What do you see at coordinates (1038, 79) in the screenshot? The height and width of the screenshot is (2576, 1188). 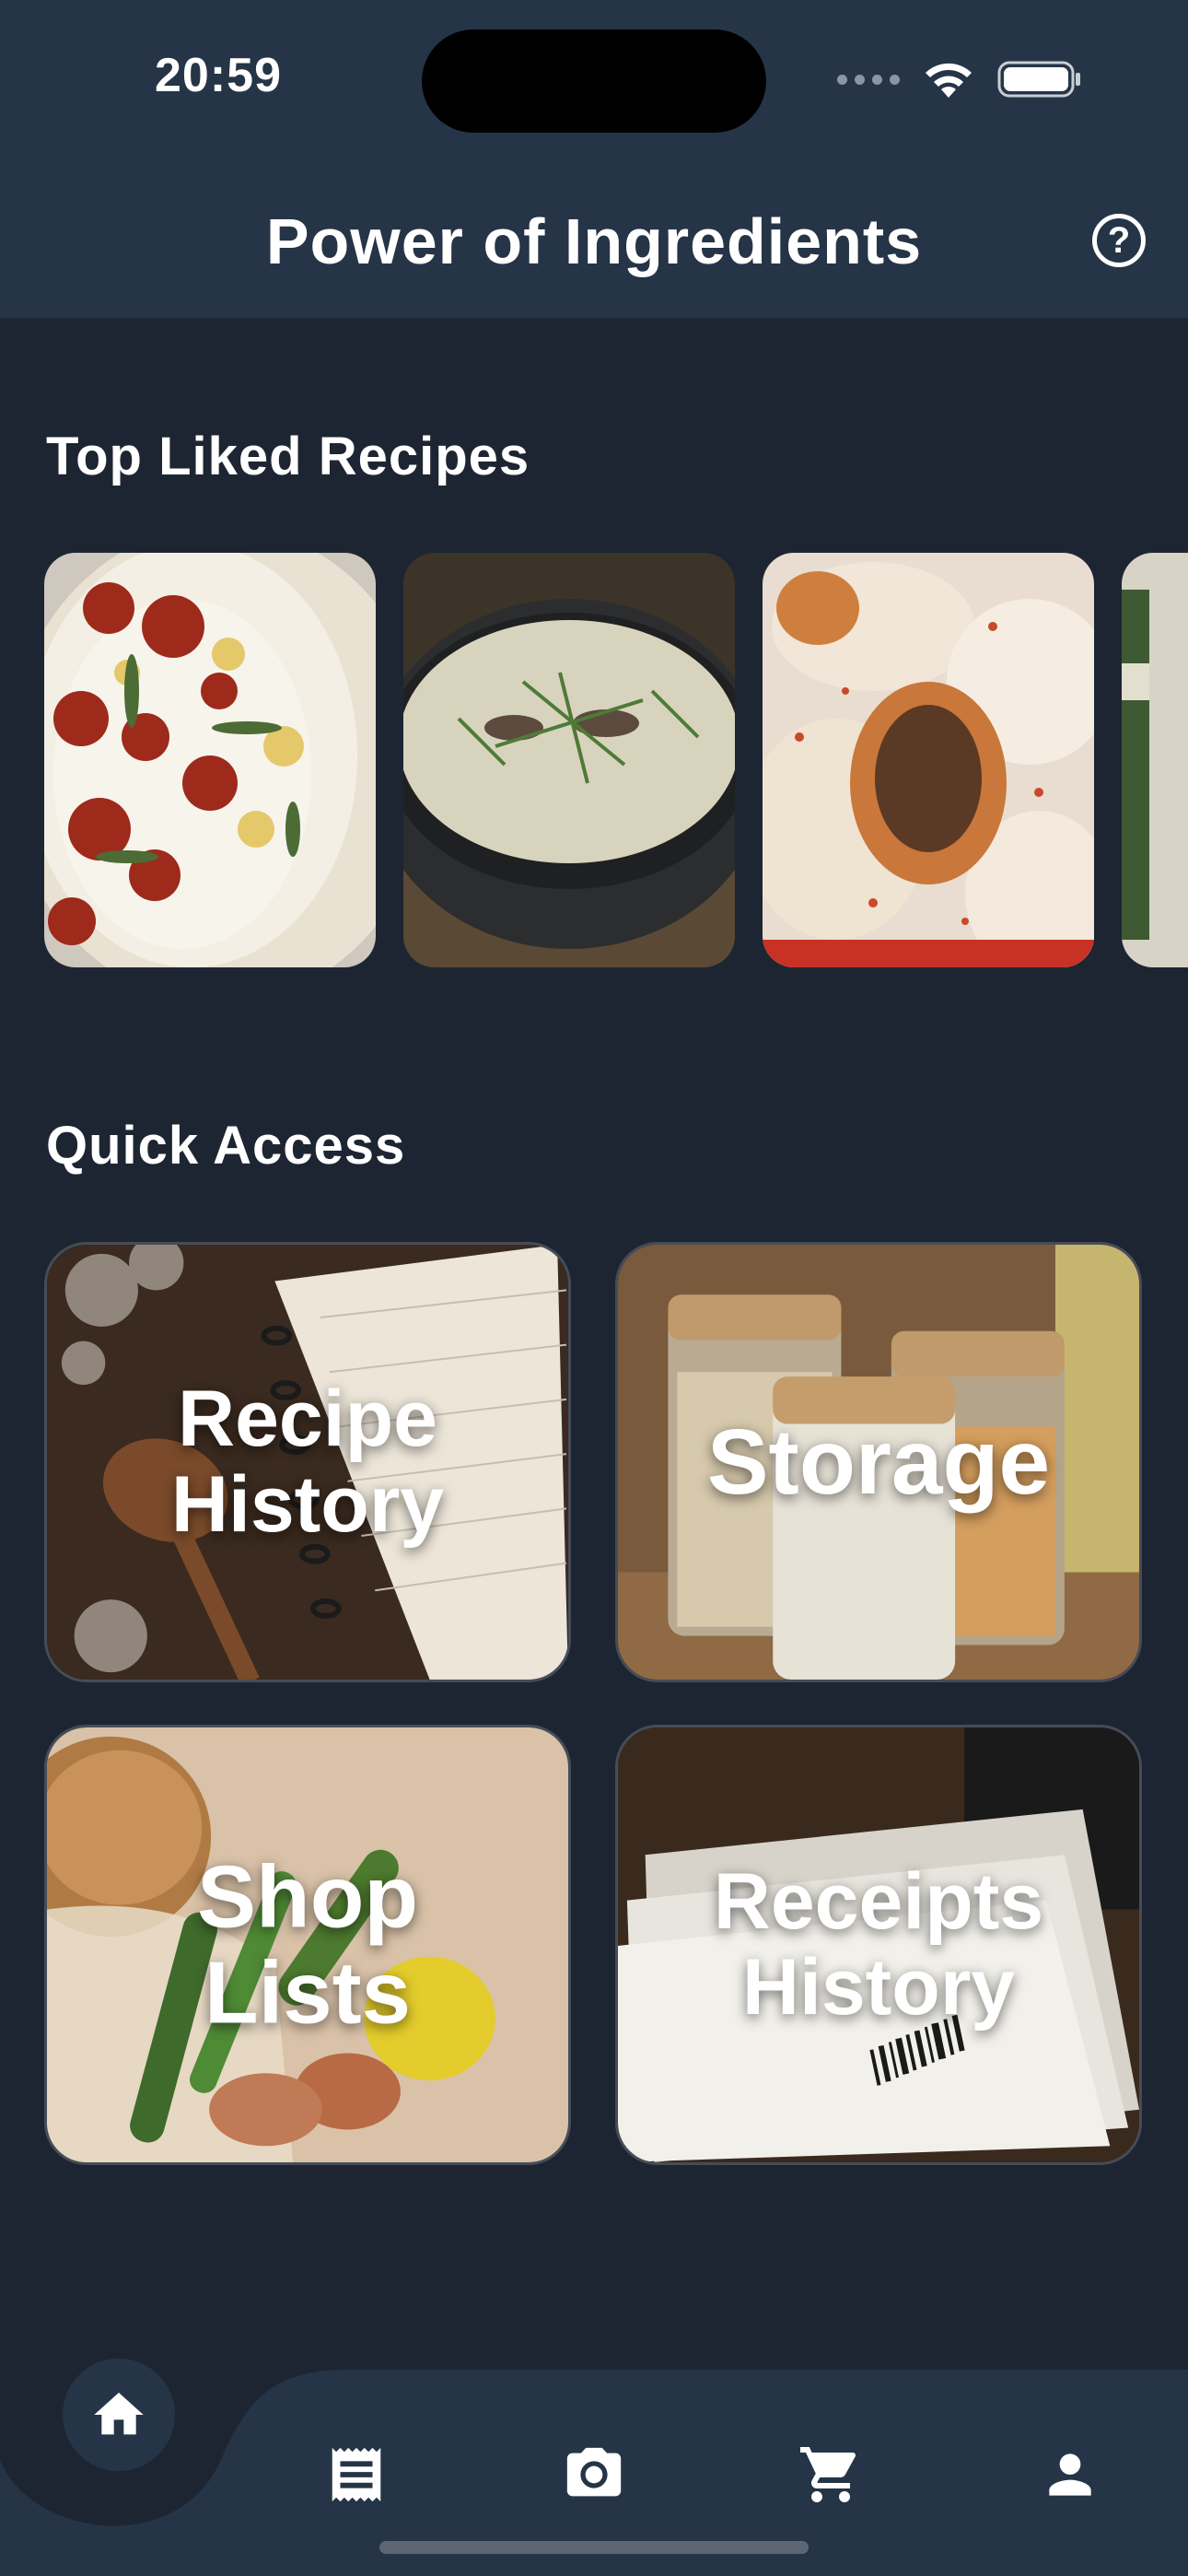 I see `battery-icon` at bounding box center [1038, 79].